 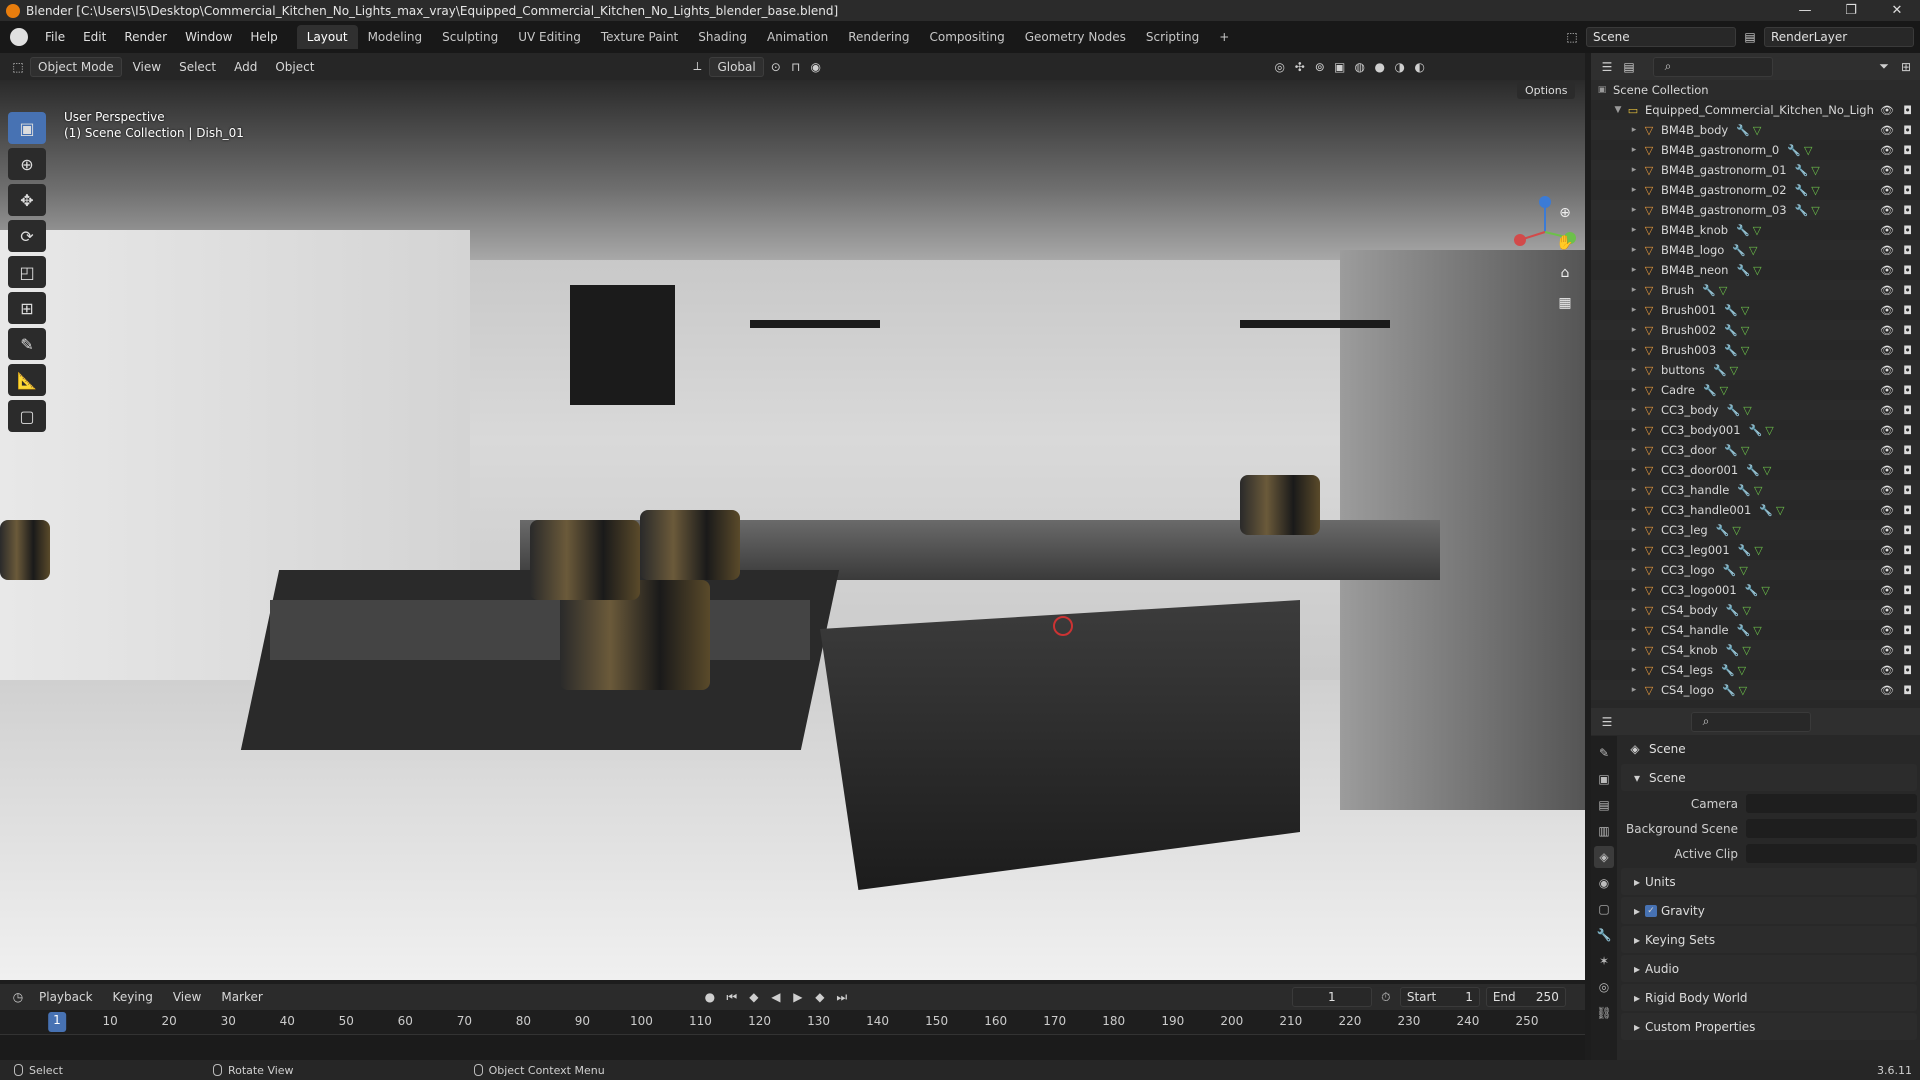 I want to click on new-collection-icon: ⊞, so click(x=1906, y=67).